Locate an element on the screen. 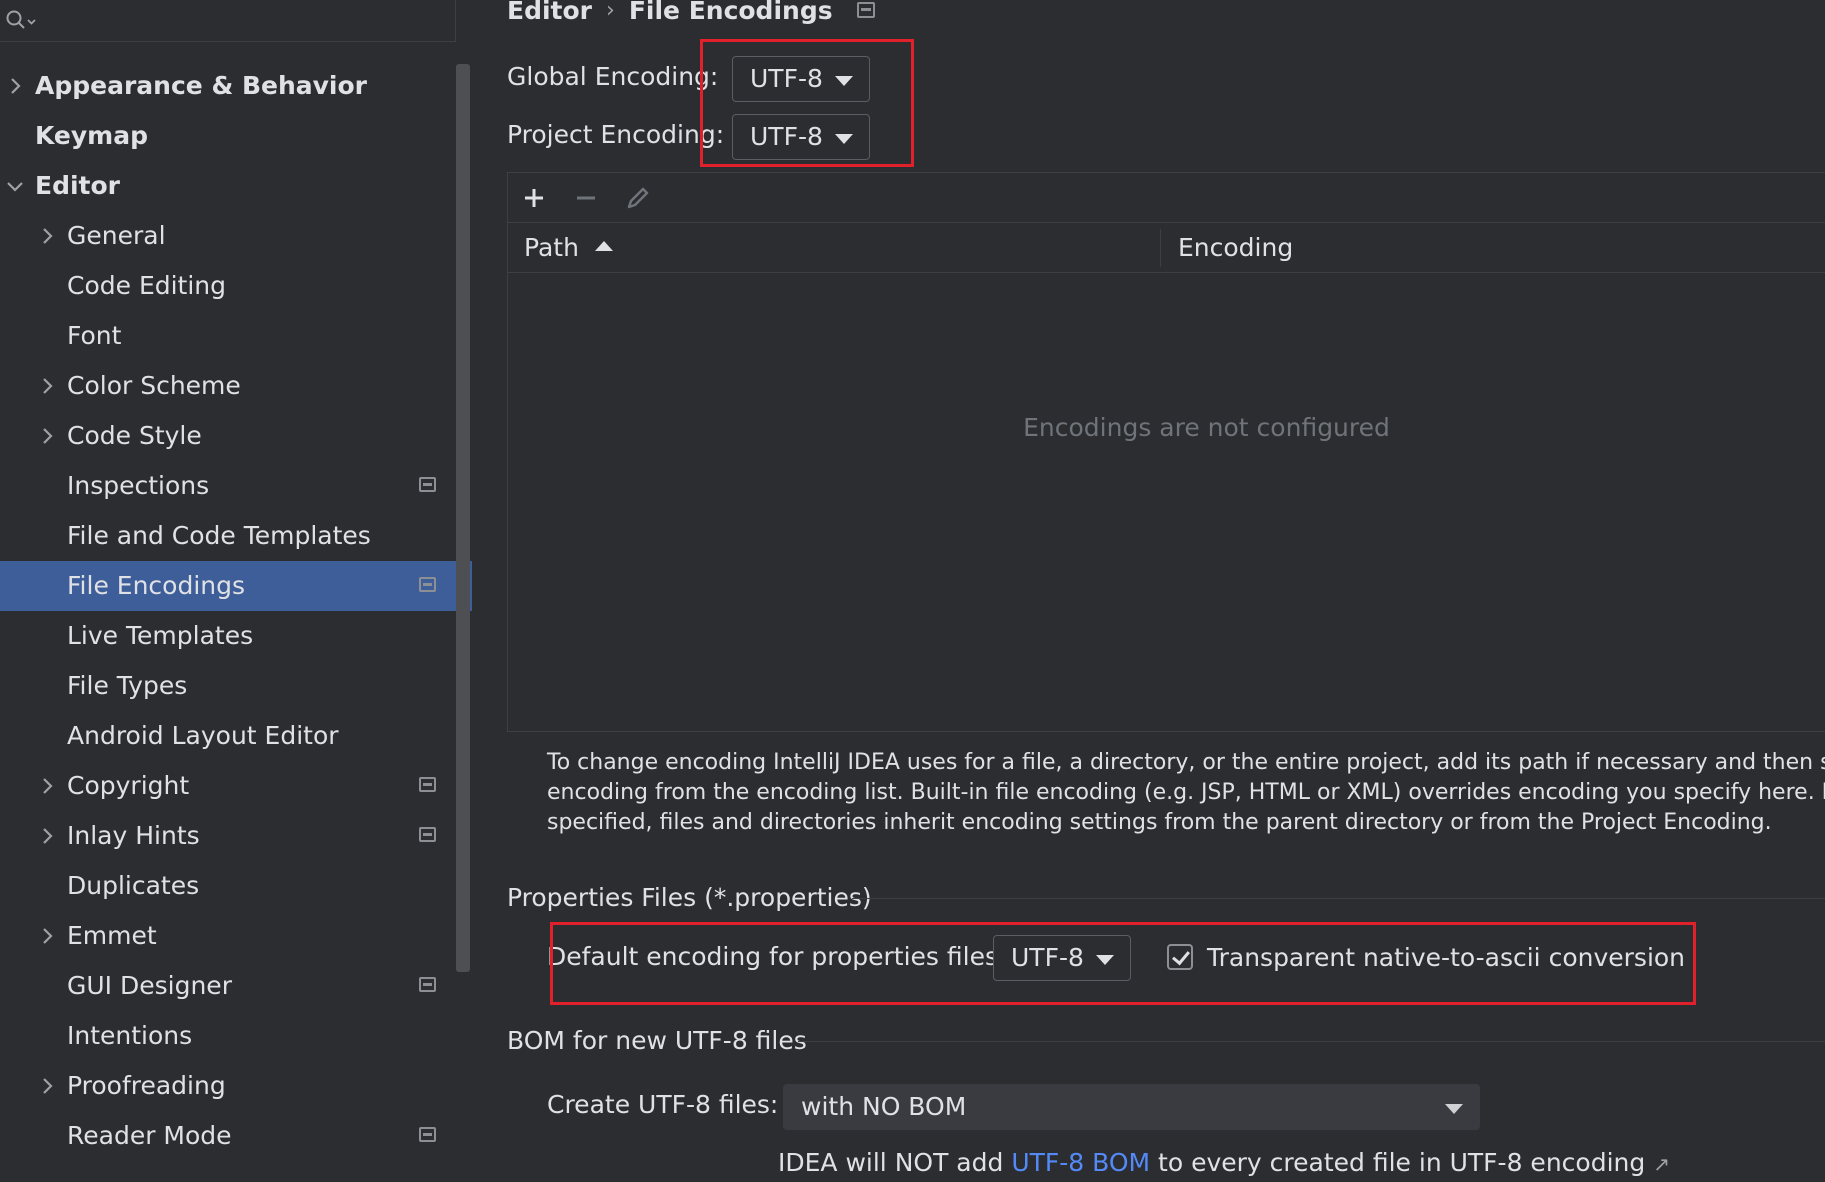 This screenshot has height=1182, width=1825. sidebar-item-inspections: Inspections is located at coordinates (228, 486).